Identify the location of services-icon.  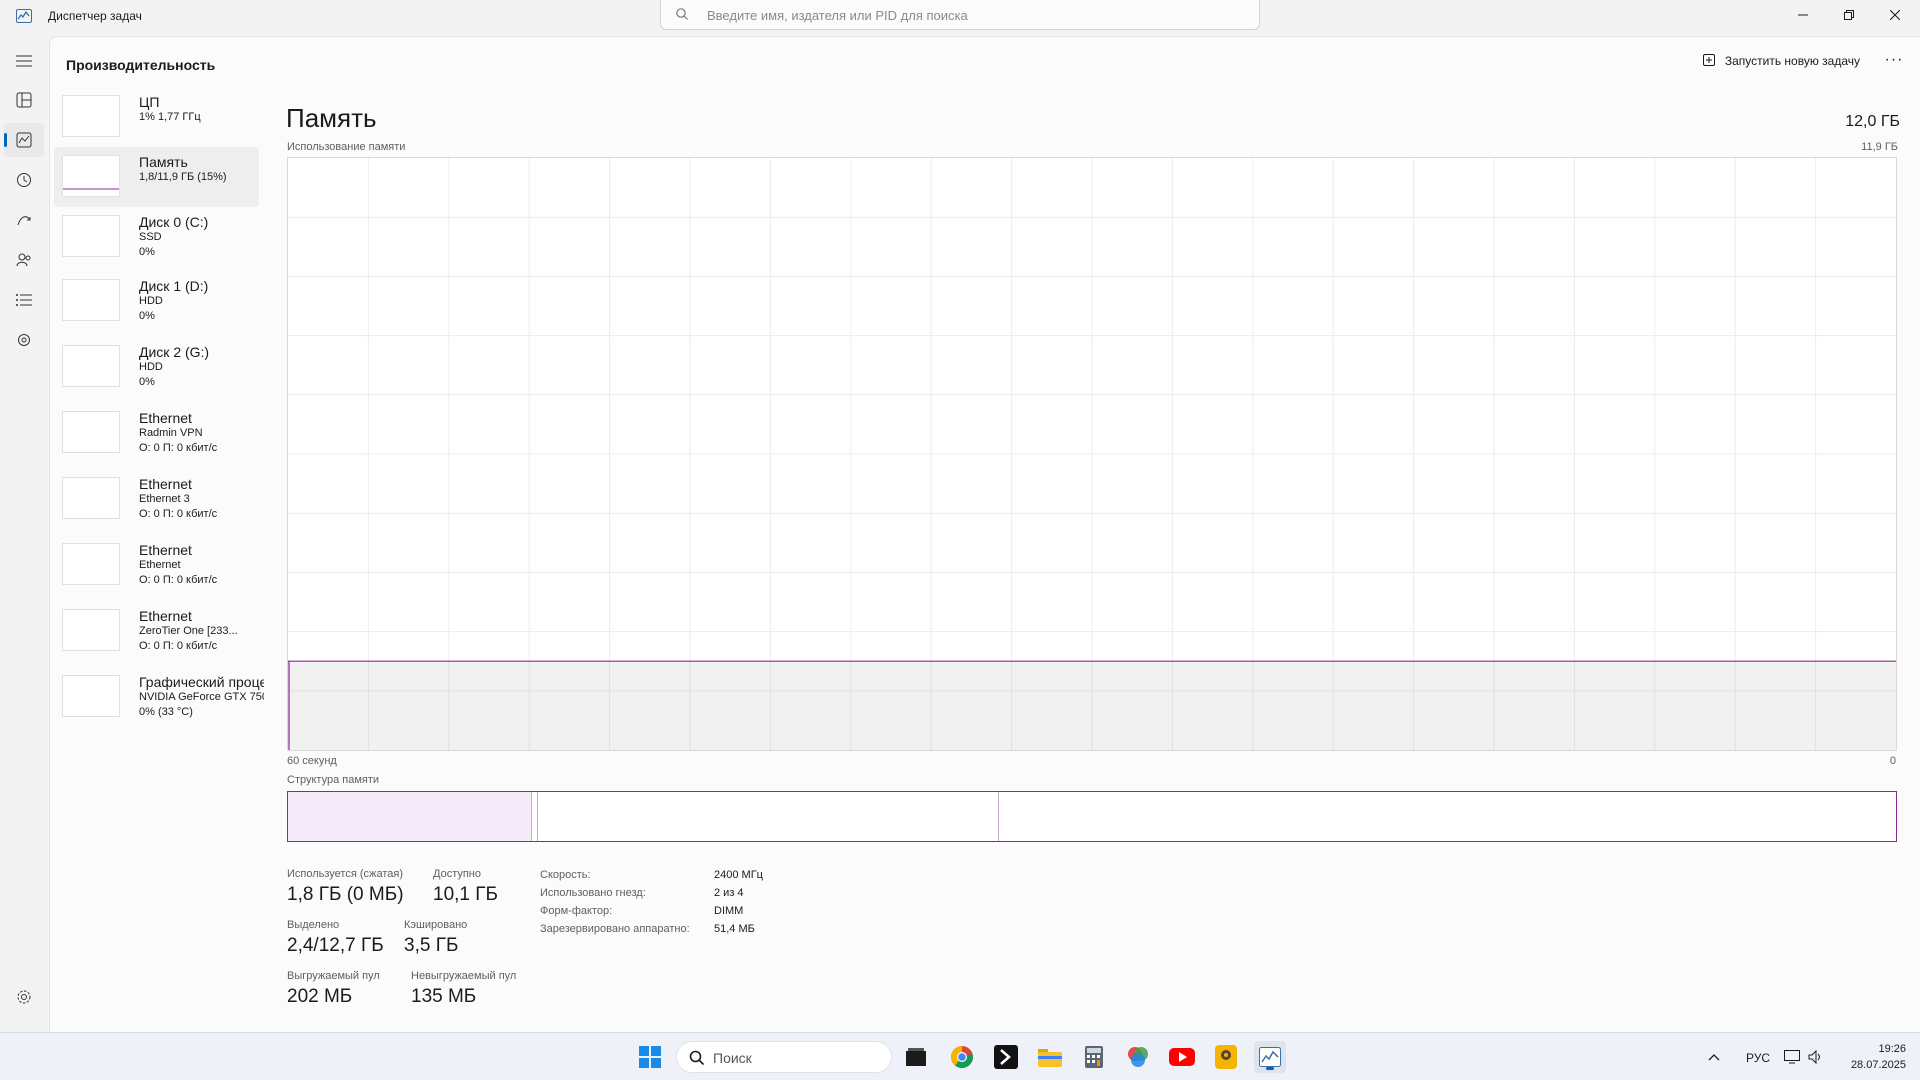
(24, 340).